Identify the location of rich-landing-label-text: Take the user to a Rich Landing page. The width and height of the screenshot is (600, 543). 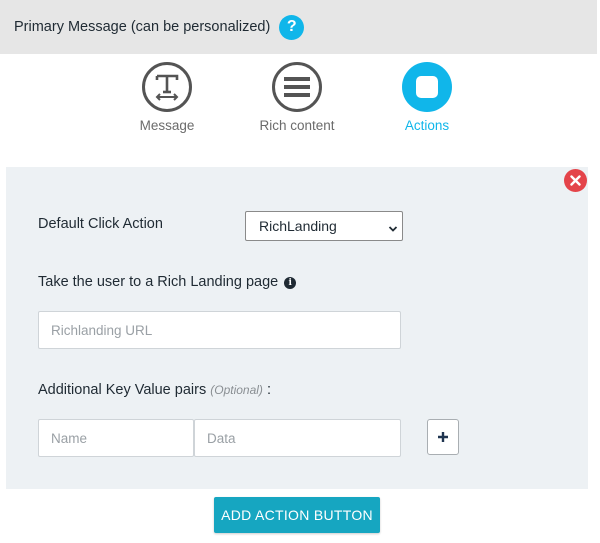
(158, 282).